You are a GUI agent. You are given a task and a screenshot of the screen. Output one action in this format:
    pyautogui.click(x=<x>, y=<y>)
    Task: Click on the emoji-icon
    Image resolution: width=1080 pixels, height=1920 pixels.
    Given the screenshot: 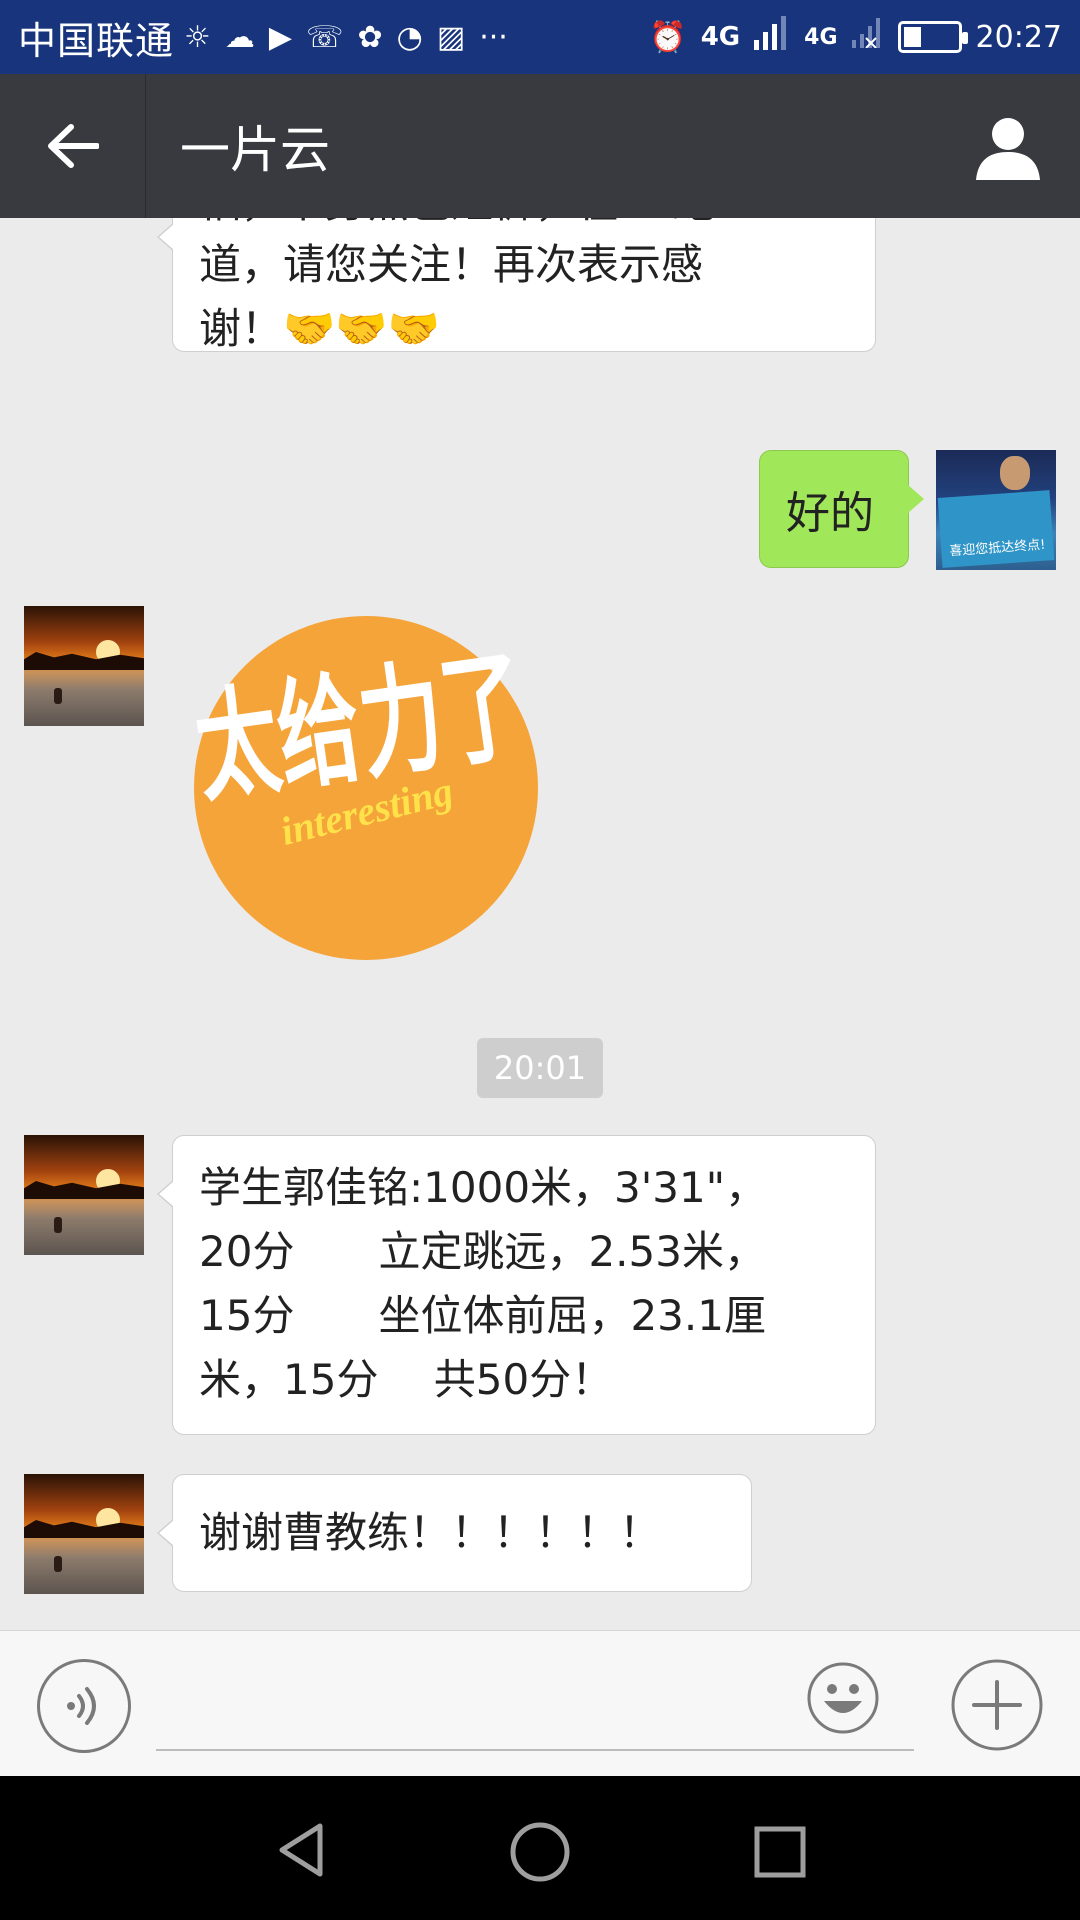 What is the action you would take?
    pyautogui.click(x=843, y=1698)
    